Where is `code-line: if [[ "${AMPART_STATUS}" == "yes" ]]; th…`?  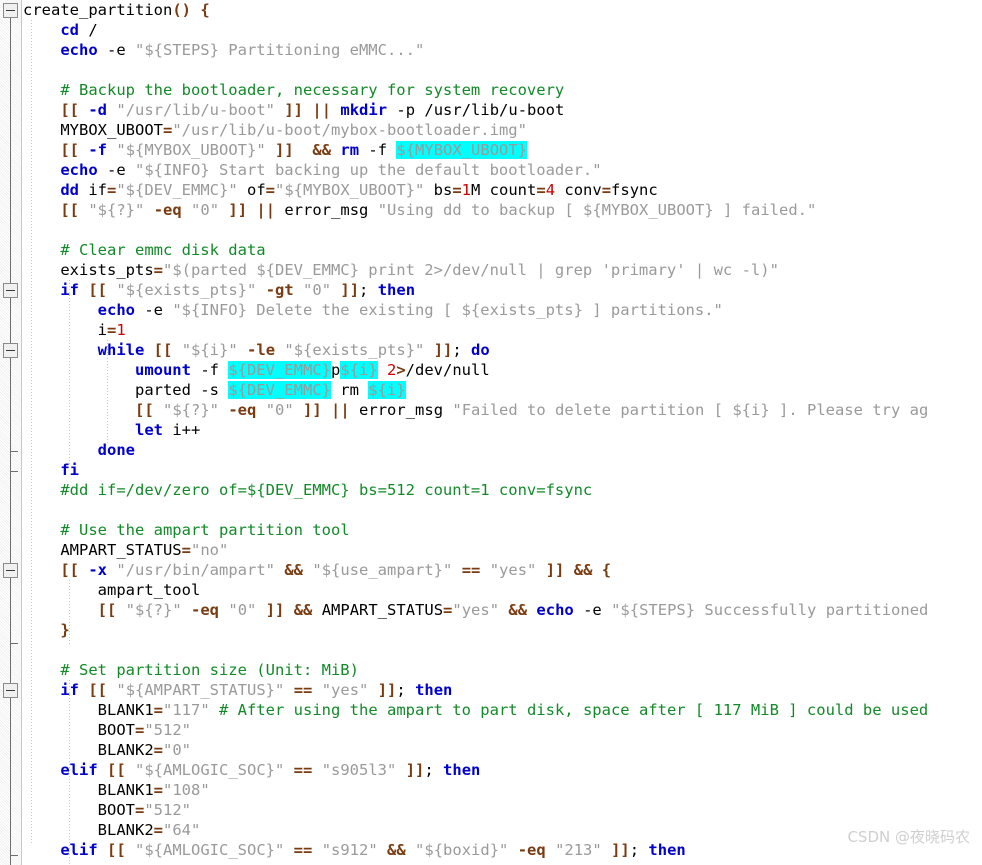 code-line: if [[ "${AMPART_STATUS}" == "yes" ]]; th… is located at coordinates (502, 690).